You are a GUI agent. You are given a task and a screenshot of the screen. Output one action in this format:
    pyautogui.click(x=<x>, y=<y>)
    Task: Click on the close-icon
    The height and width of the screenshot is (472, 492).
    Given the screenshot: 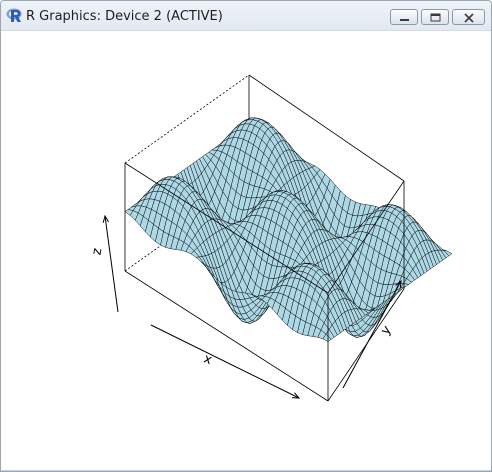 What is the action you would take?
    pyautogui.click(x=469, y=18)
    